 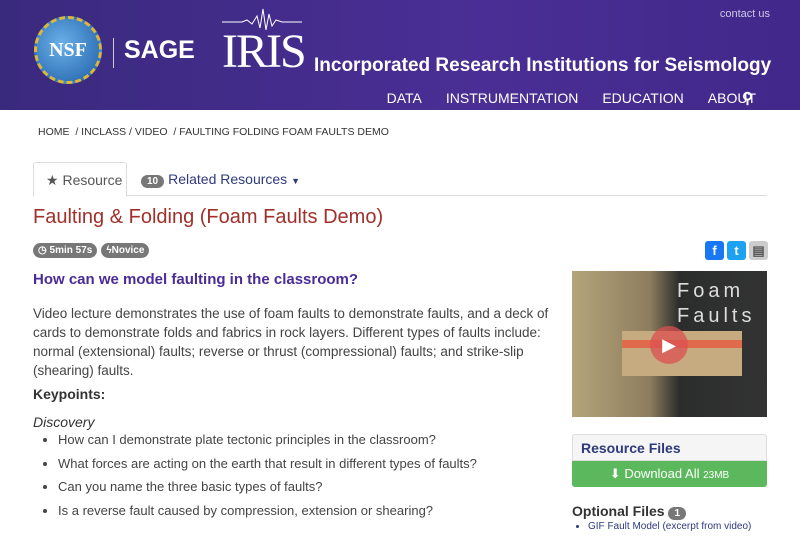 What do you see at coordinates (669, 474) in the screenshot?
I see `download-all-button: ⬇ Download All 23MB` at bounding box center [669, 474].